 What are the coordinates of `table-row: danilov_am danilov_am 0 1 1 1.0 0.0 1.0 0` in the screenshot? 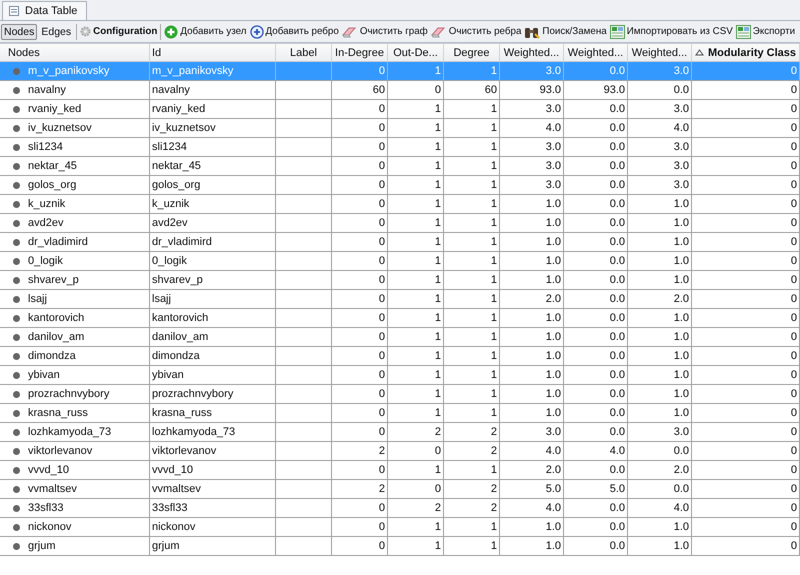 It's located at (400, 337).